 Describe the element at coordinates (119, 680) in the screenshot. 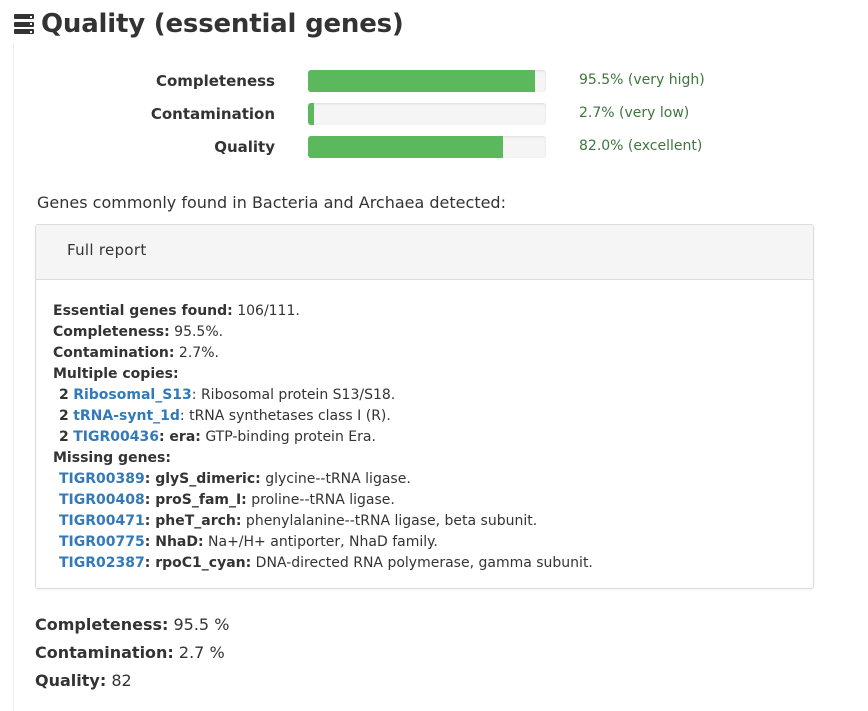

I see `summary-quality-value: 82` at that location.